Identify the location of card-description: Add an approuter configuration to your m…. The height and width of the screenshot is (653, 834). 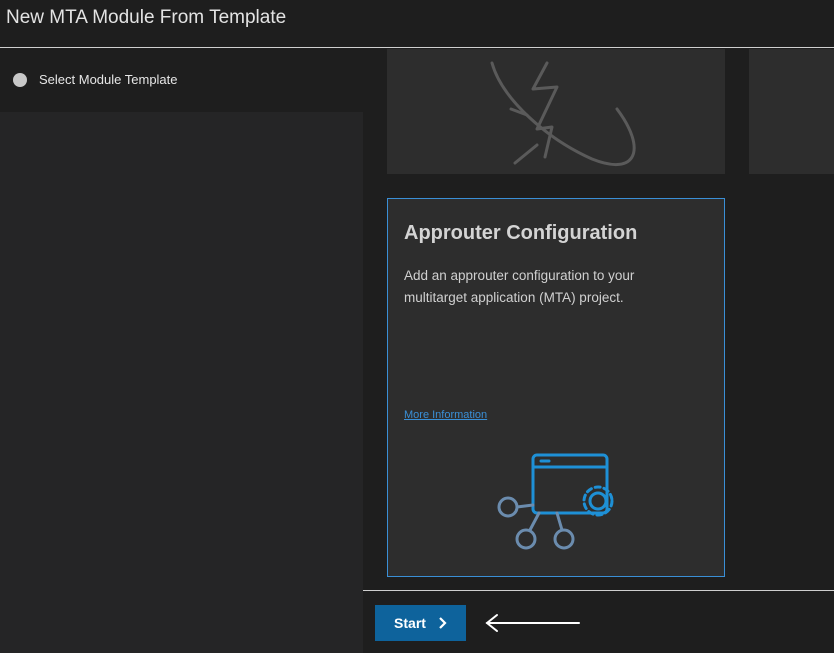
(519, 286).